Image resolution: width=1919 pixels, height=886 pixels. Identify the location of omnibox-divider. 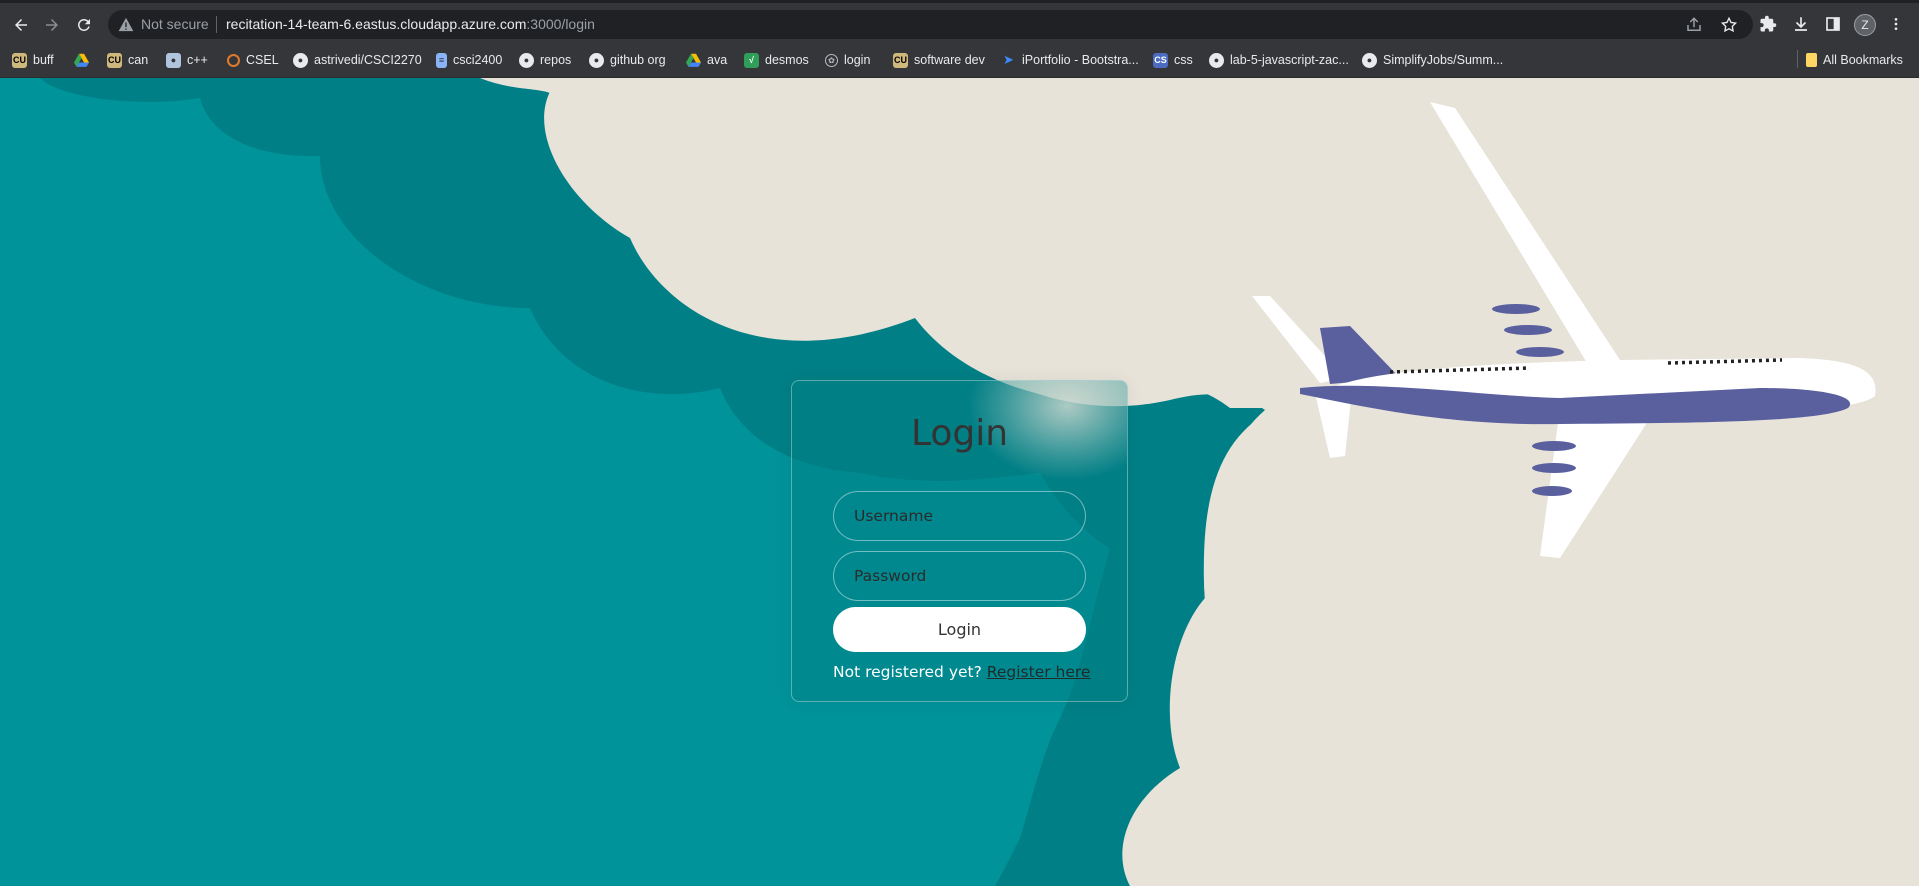
(216, 24).